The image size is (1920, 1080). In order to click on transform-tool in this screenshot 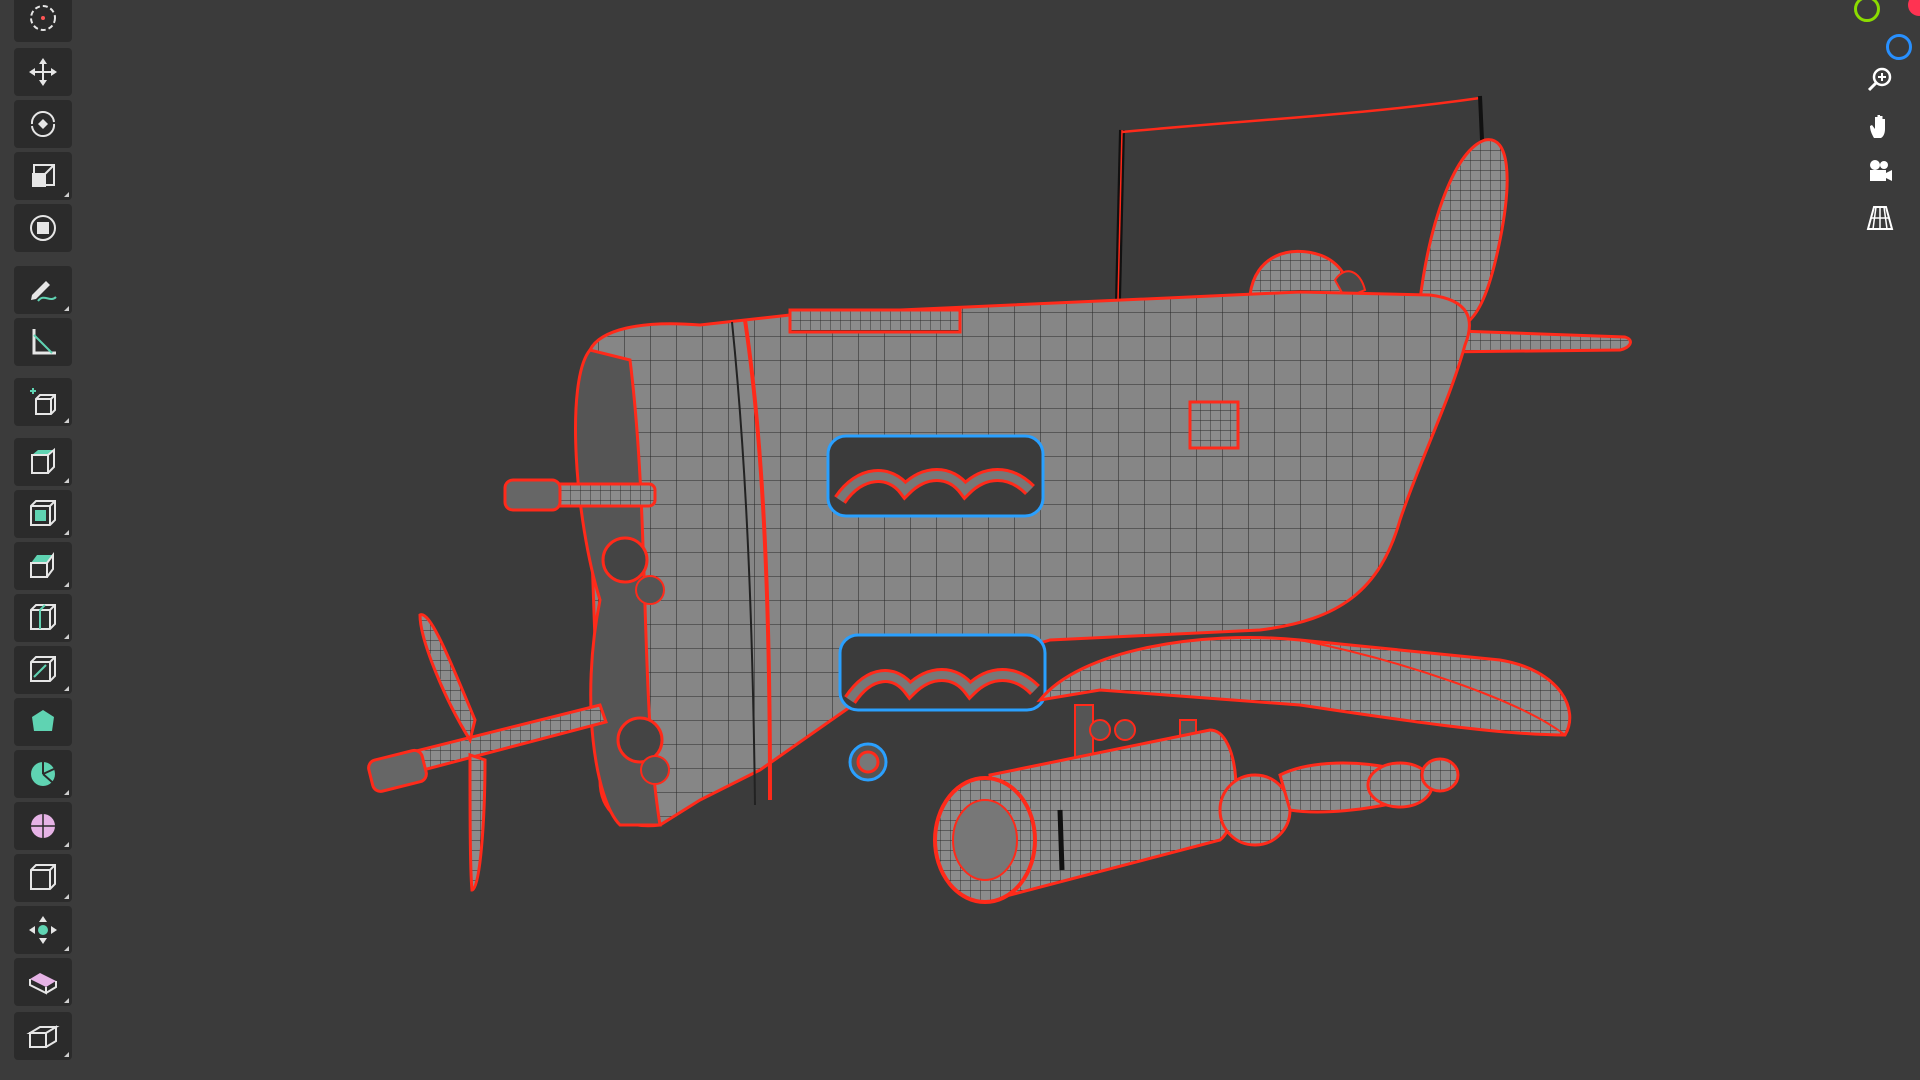, I will do `click(43, 228)`.